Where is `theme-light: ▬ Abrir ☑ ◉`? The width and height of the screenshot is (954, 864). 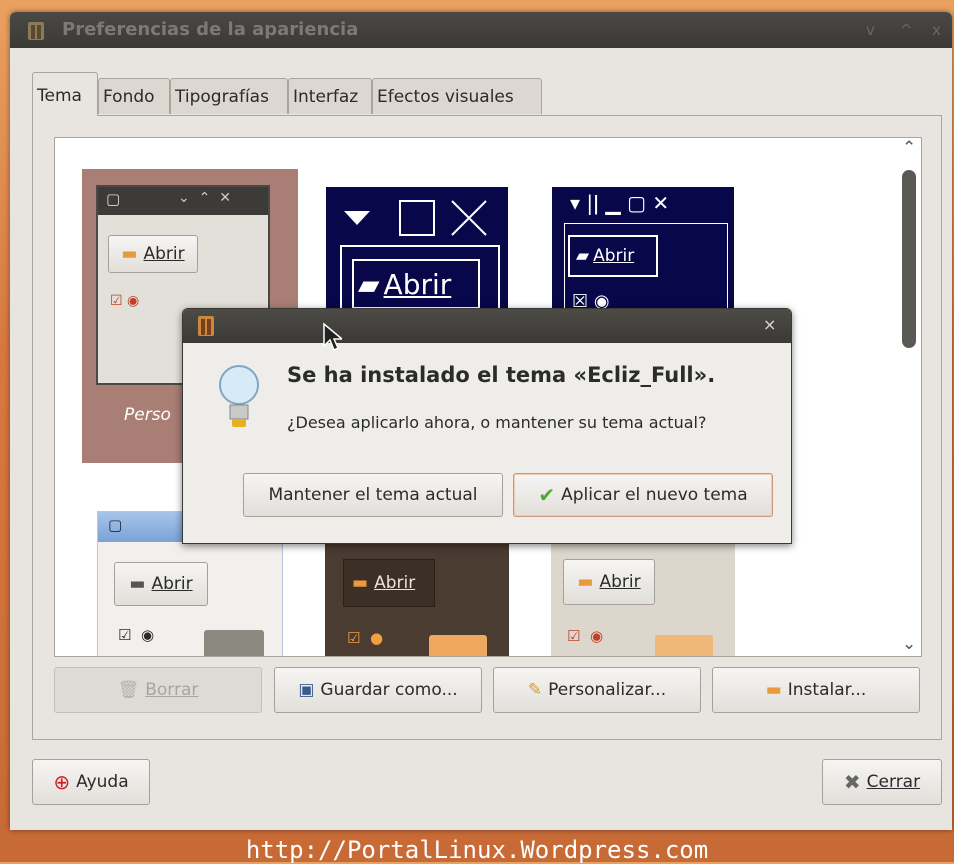
theme-light: ▬ Abrir ☑ ◉ is located at coordinates (643, 598).